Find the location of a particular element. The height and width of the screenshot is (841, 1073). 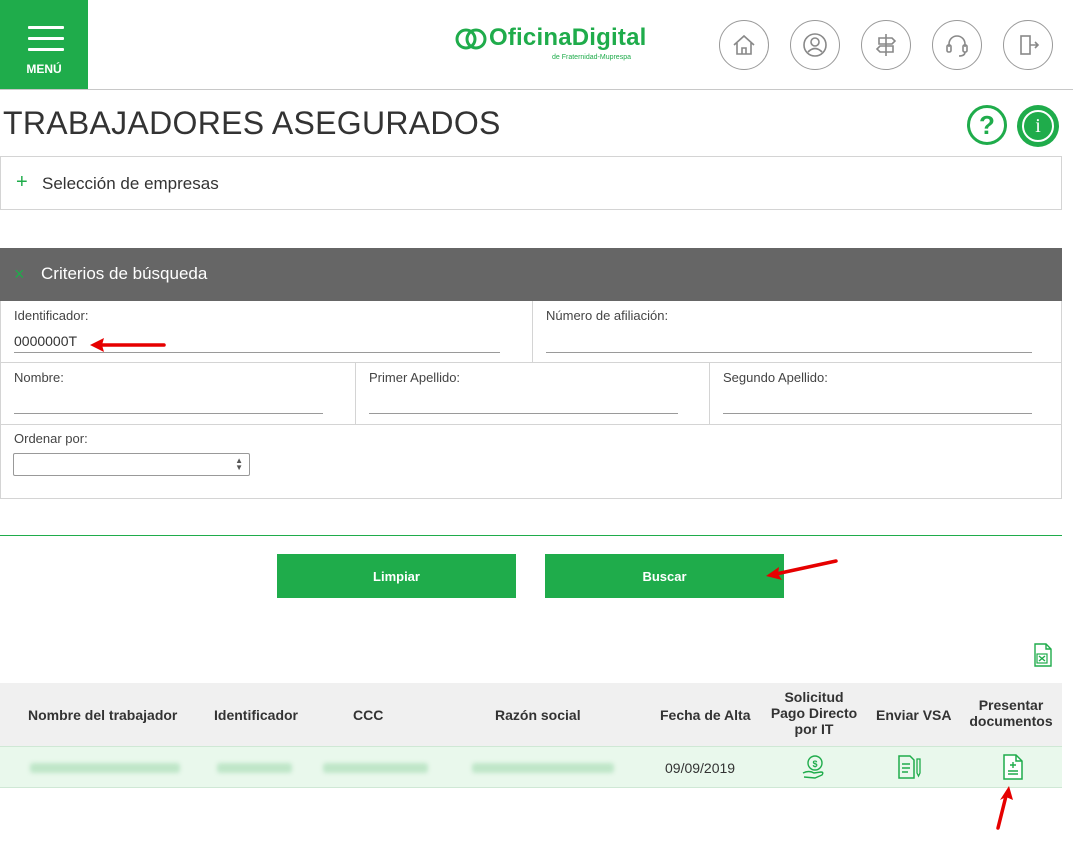

logo-name: OficinaDigital is located at coordinates (568, 37).